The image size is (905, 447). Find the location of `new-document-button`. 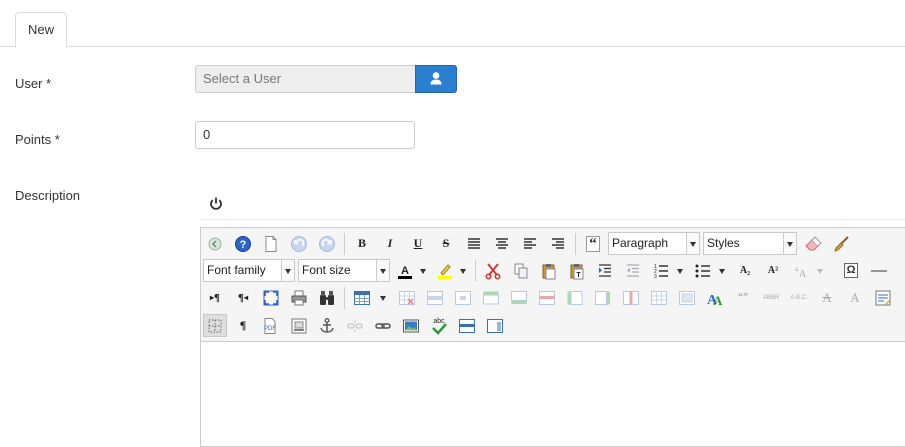

new-document-button is located at coordinates (271, 243).